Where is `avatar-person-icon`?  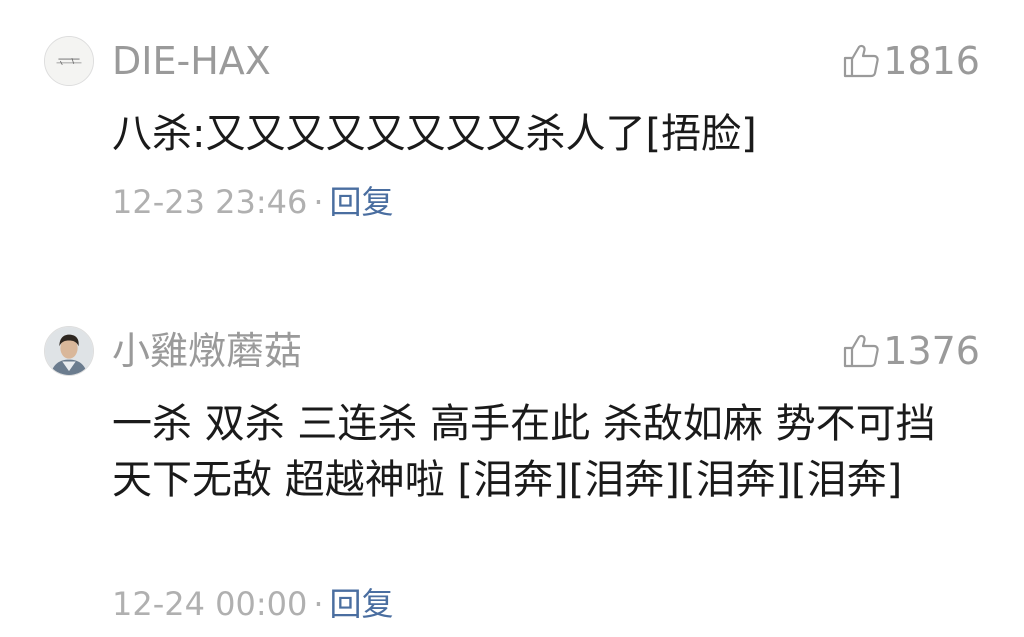 avatar-person-icon is located at coordinates (69, 351).